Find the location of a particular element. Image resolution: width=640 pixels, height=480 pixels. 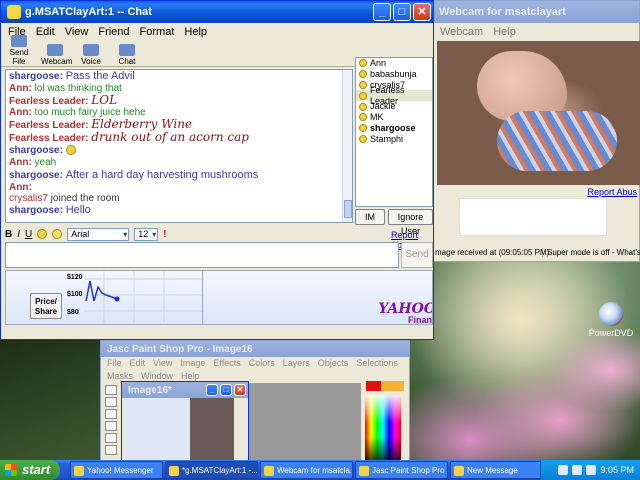

underline-button: U is located at coordinates (28, 234).